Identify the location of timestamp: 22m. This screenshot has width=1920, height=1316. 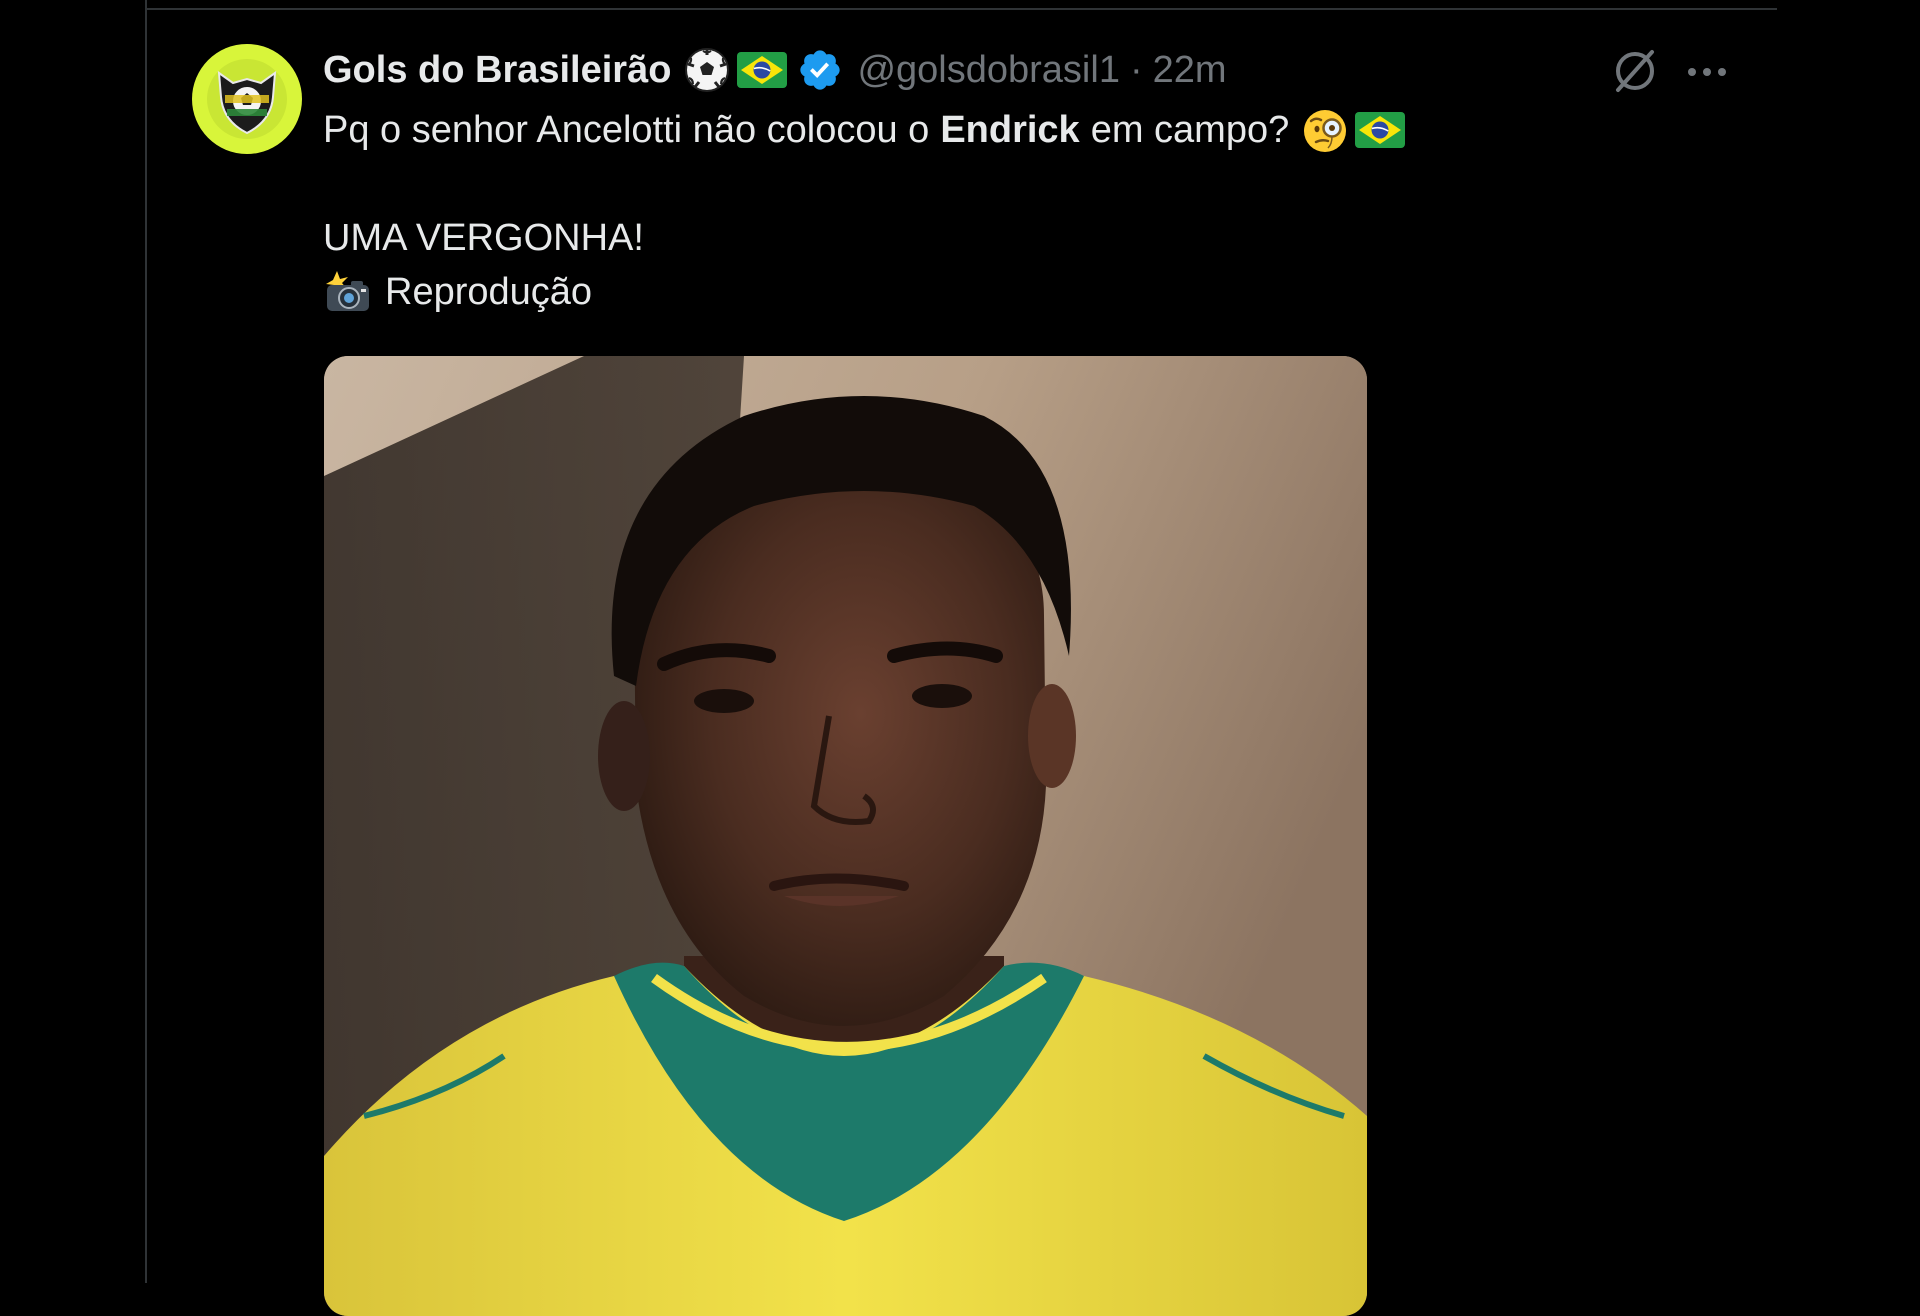
(1190, 70).